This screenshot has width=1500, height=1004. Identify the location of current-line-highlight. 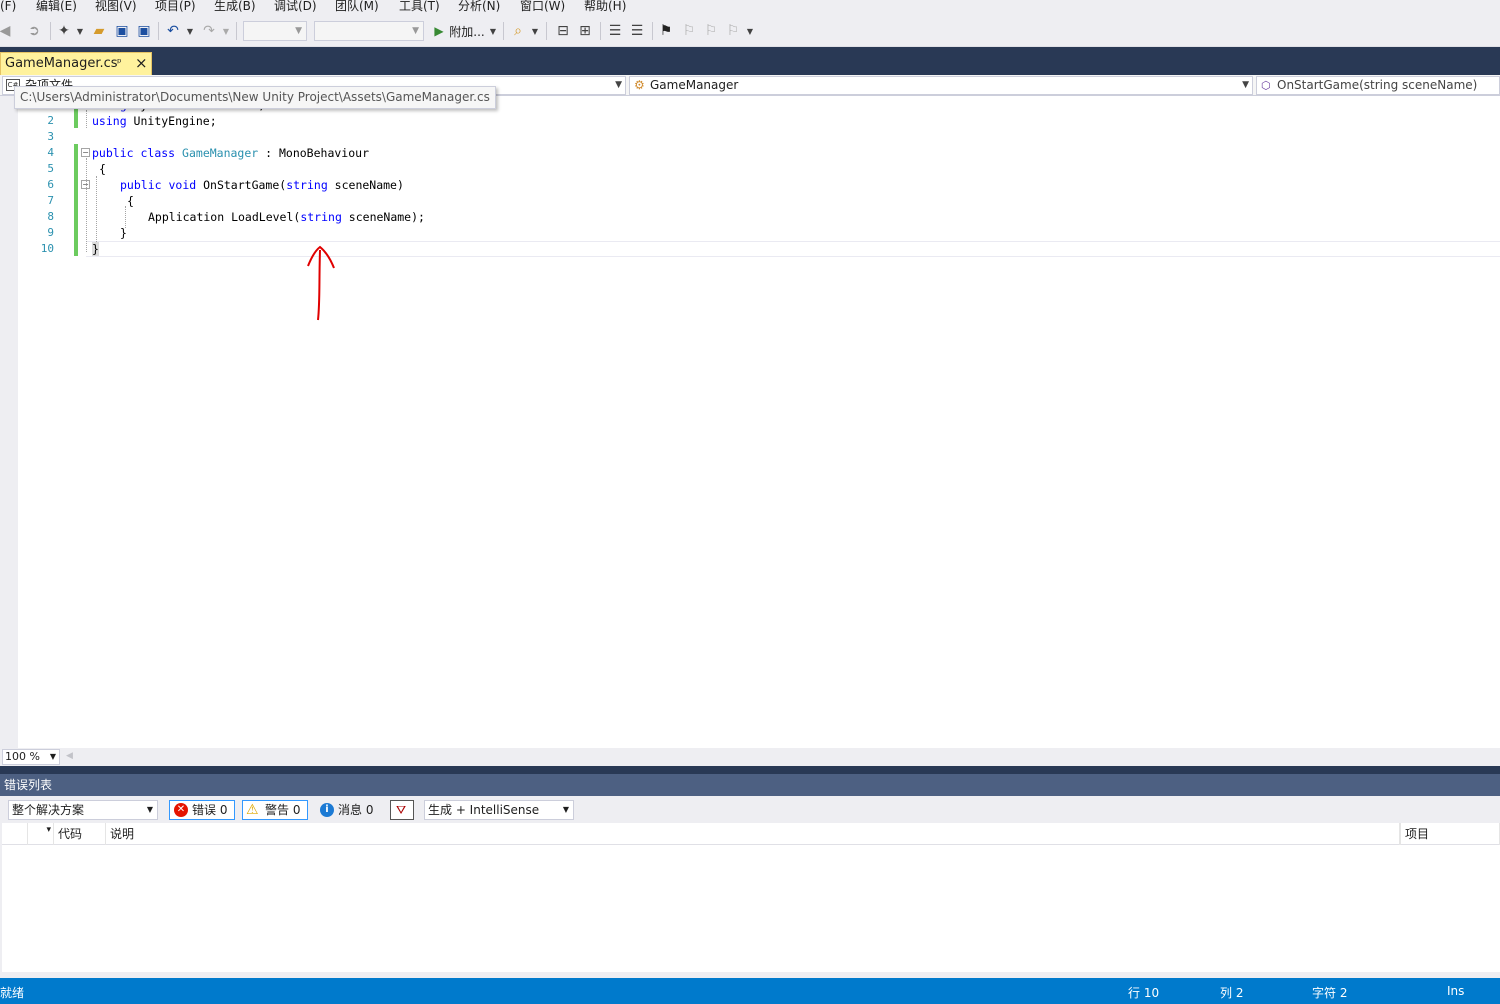
(793, 249).